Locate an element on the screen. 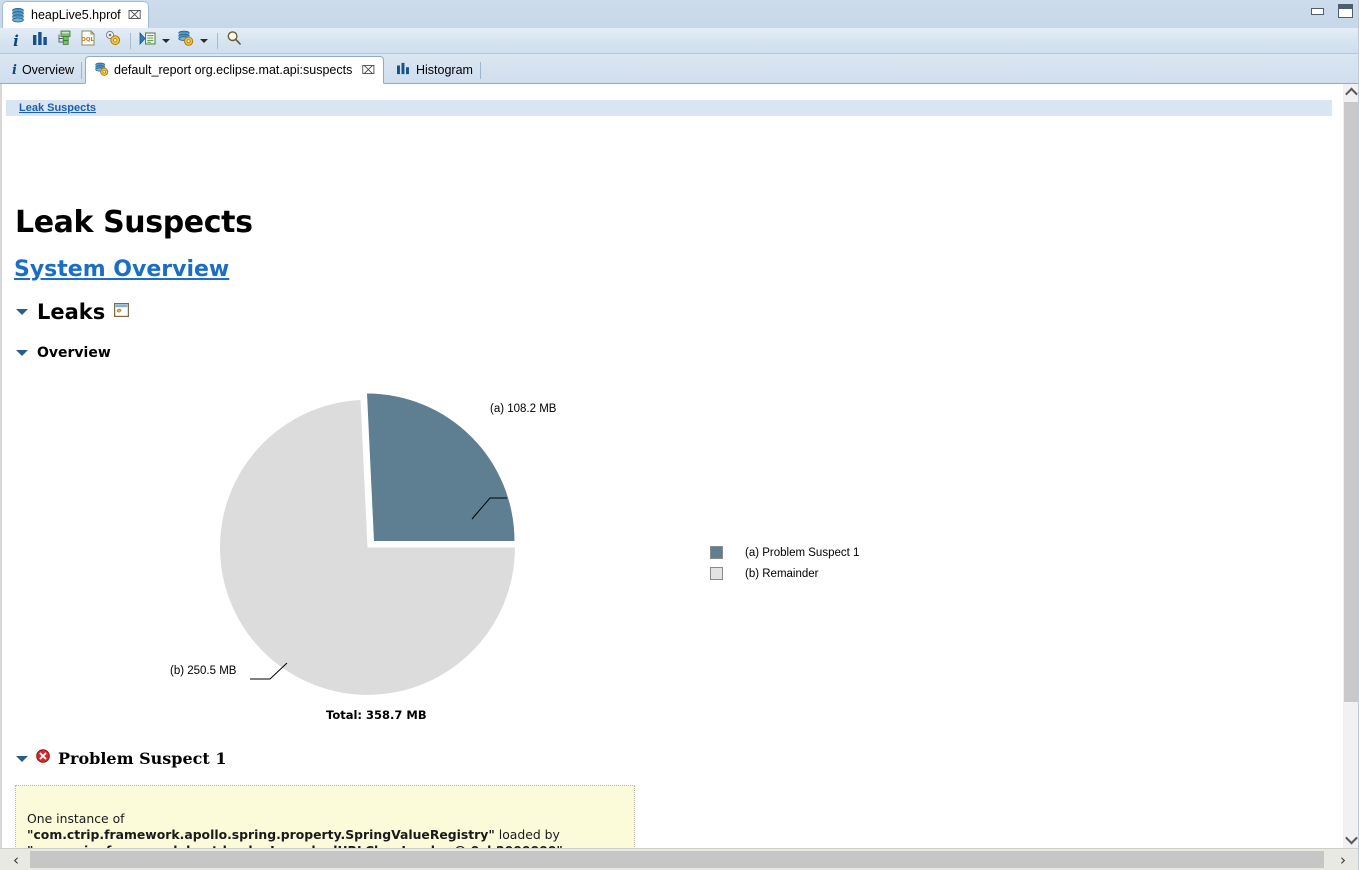  chevron-up-icon is located at coordinates (1351, 94).